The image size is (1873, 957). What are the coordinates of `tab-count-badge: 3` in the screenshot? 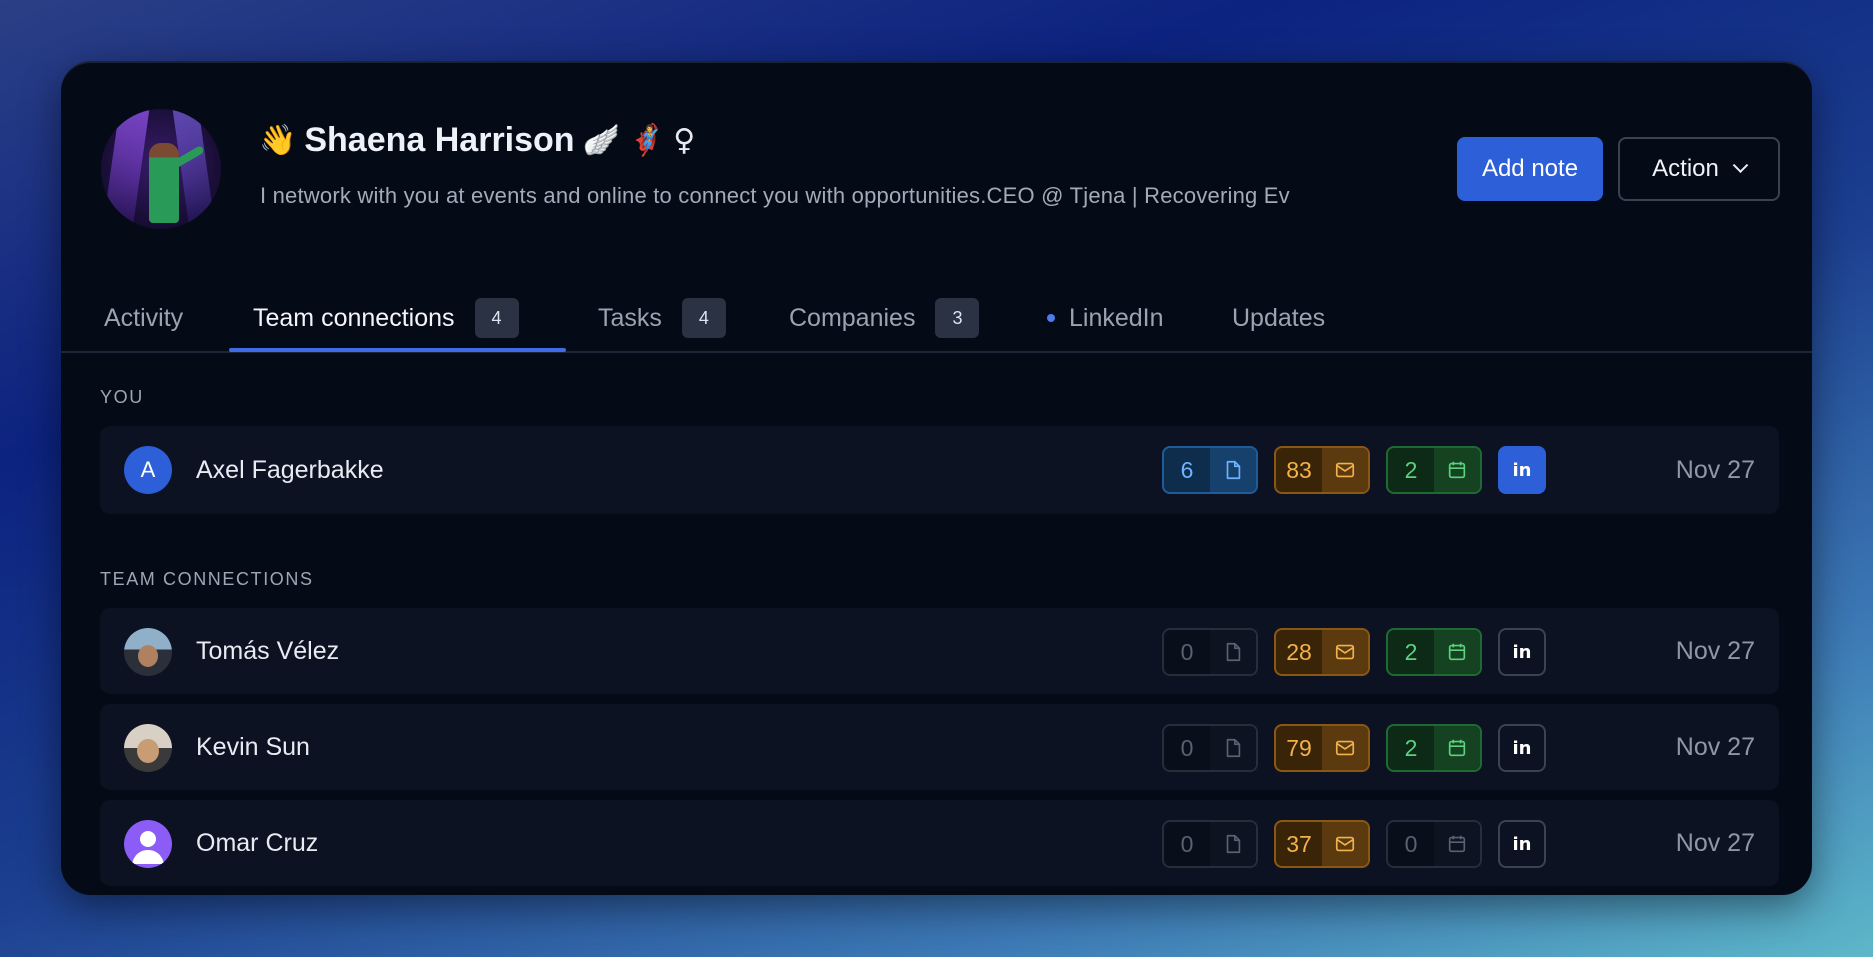 It's located at (957, 318).